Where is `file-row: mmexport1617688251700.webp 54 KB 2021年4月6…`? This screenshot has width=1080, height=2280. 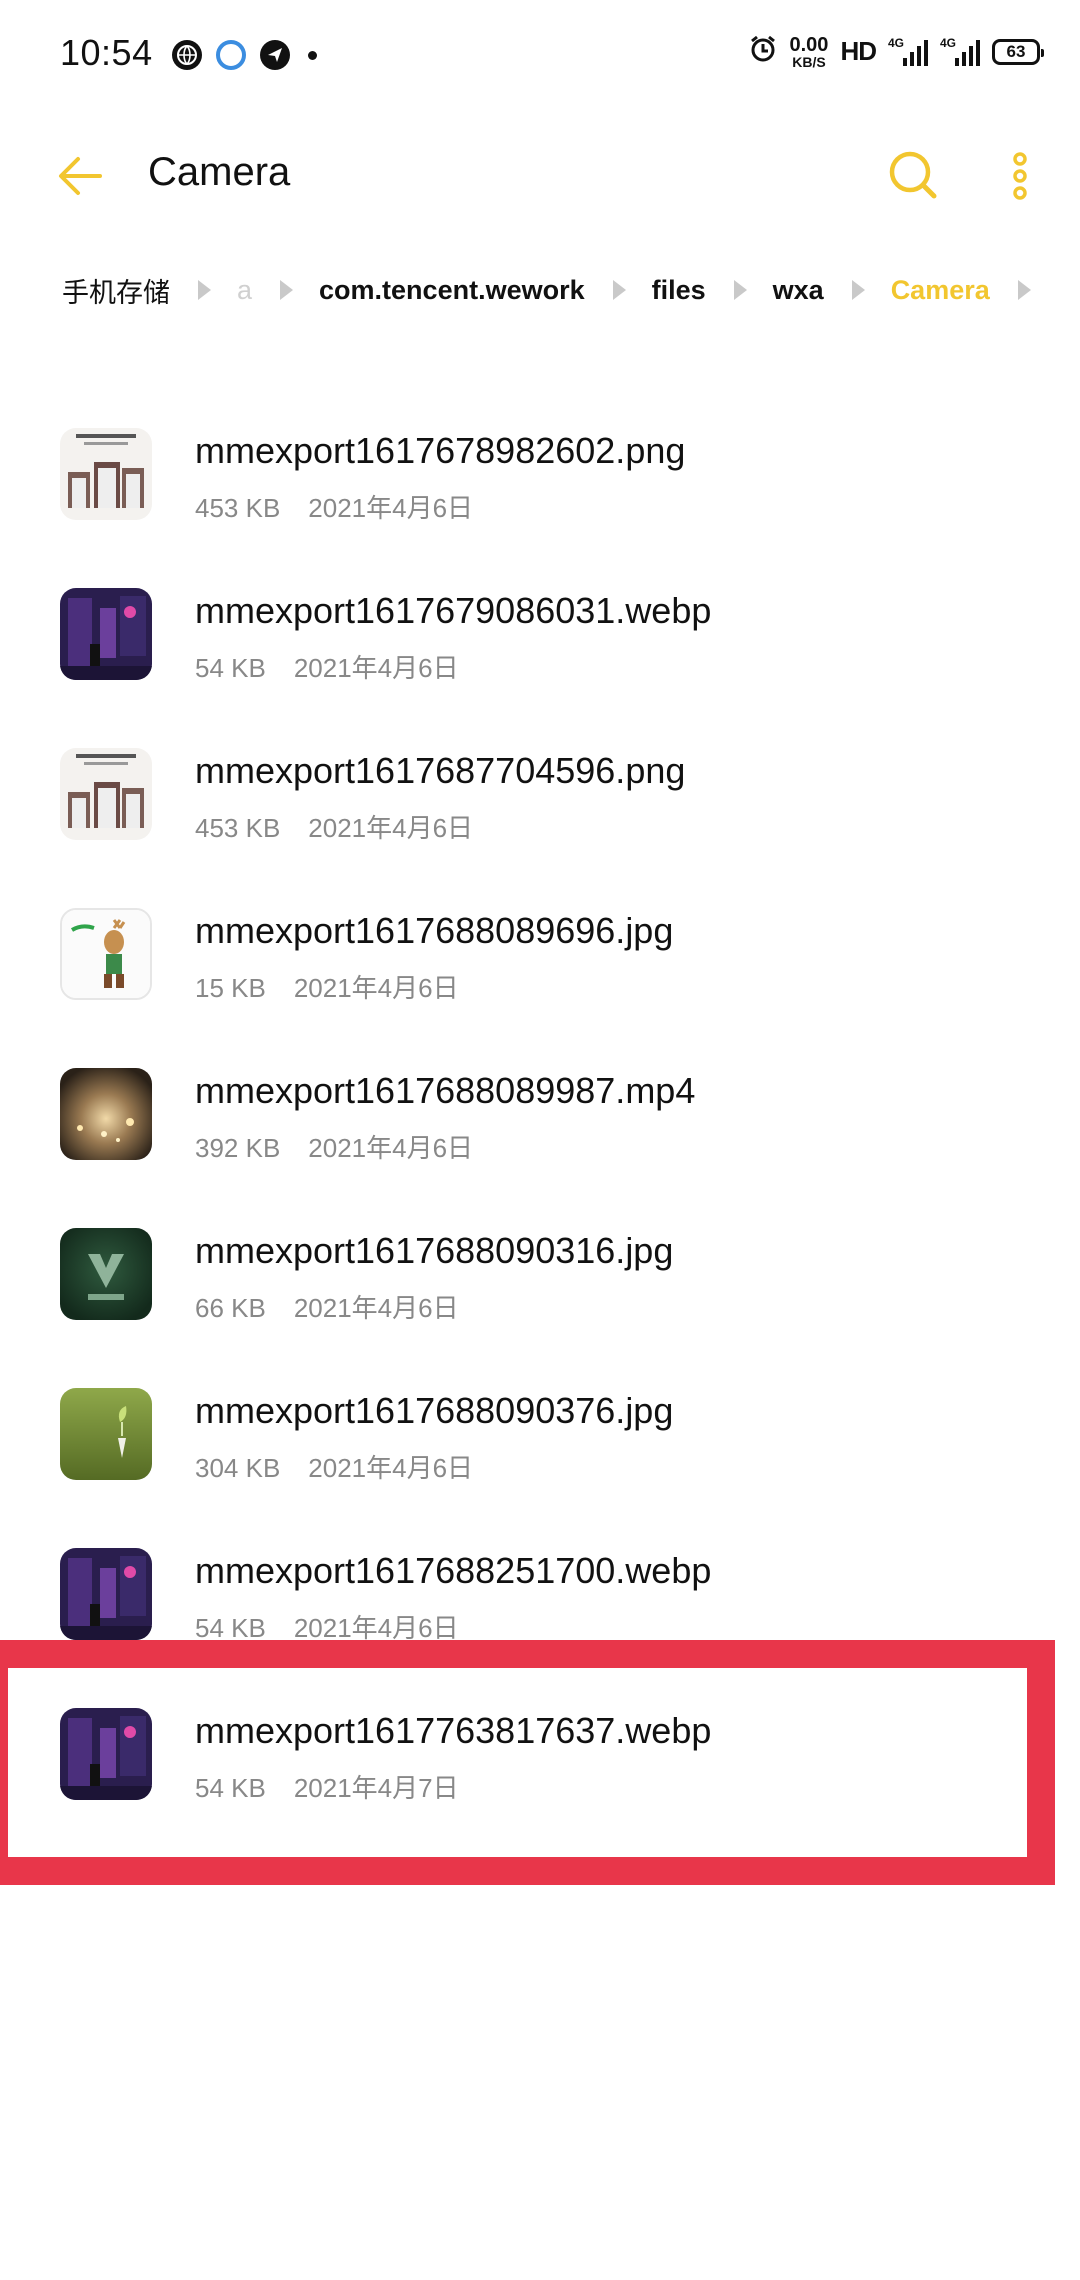
file-row: mmexport1617688251700.webp 54 KB 2021年4月6… is located at coordinates (540, 1600).